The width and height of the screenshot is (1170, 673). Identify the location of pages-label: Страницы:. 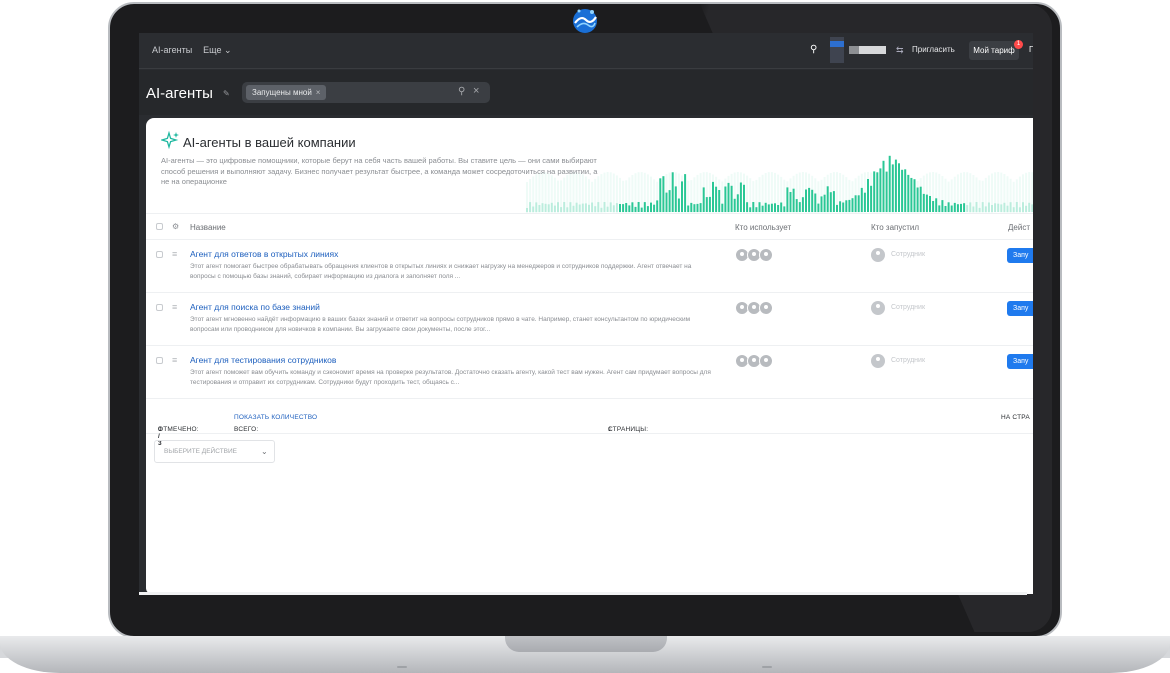
(628, 429).